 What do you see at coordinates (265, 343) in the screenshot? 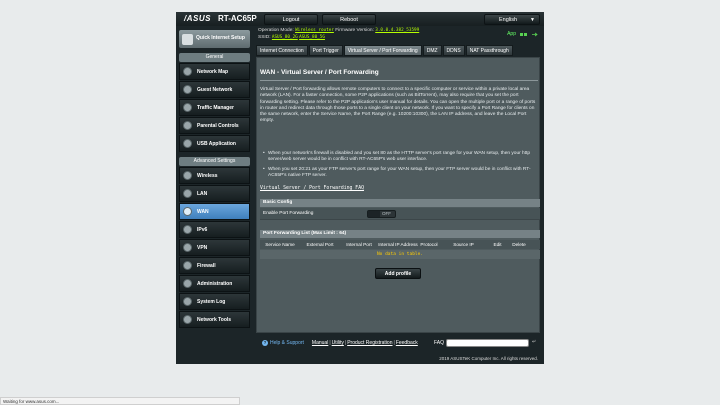
I see `help-icon: ?` at bounding box center [265, 343].